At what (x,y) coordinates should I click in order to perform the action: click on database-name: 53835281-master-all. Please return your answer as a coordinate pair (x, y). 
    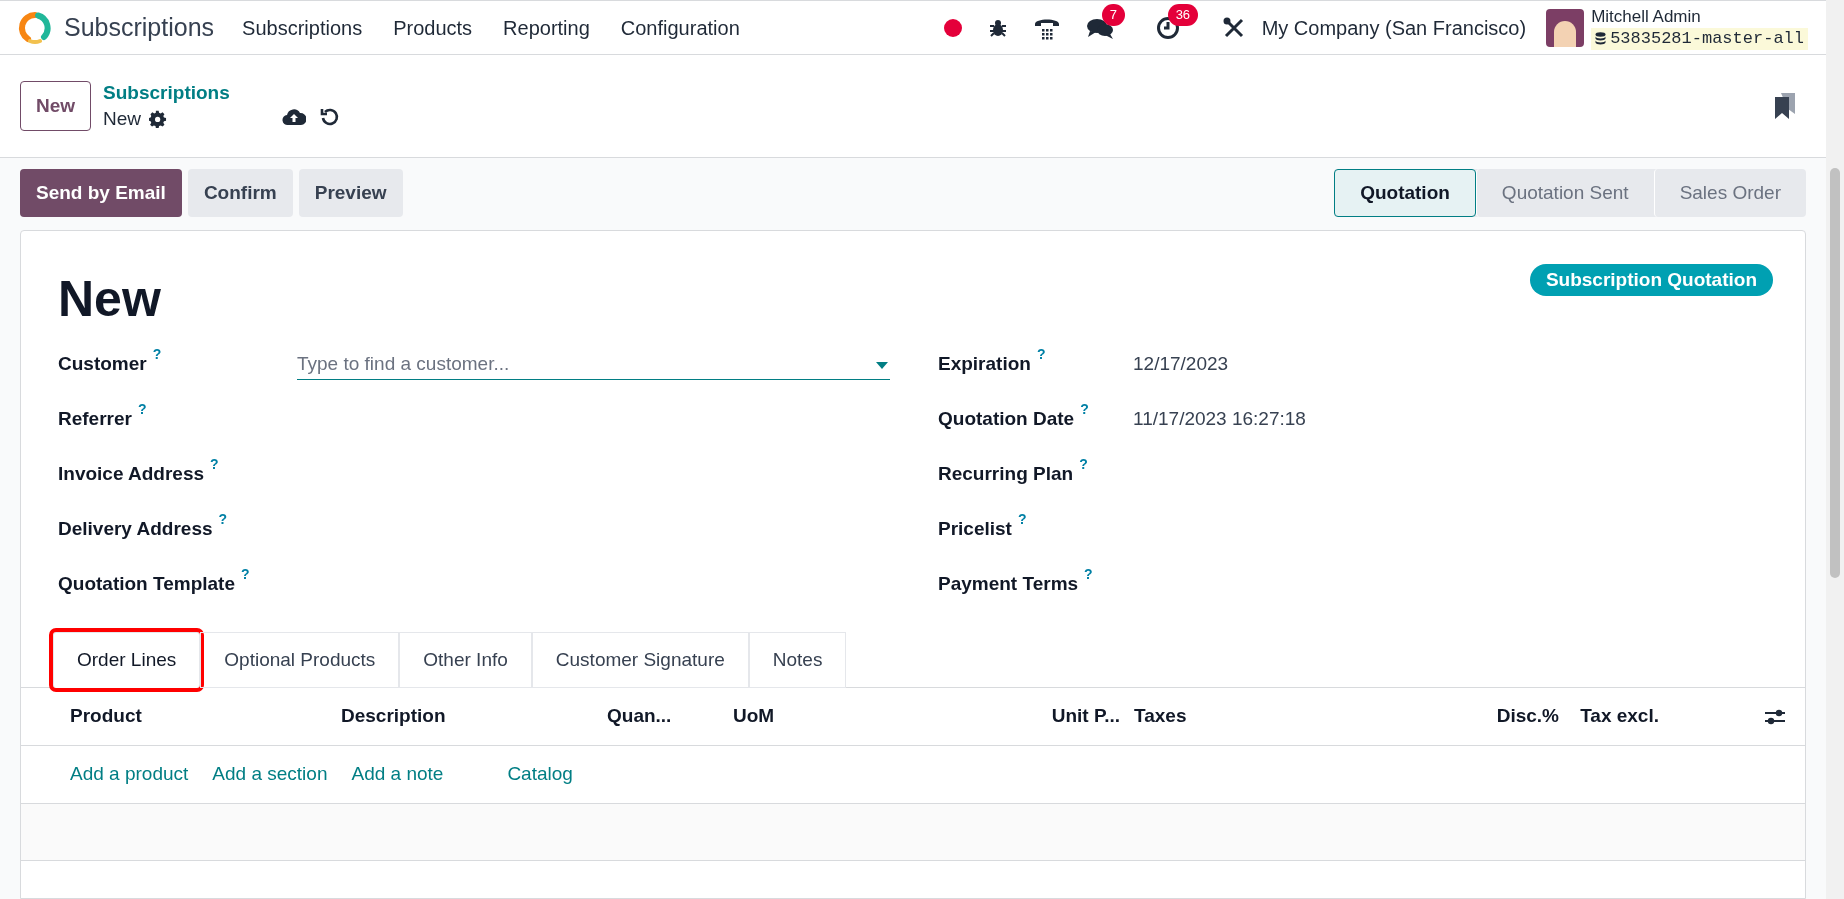
    Looking at the image, I should click on (1707, 38).